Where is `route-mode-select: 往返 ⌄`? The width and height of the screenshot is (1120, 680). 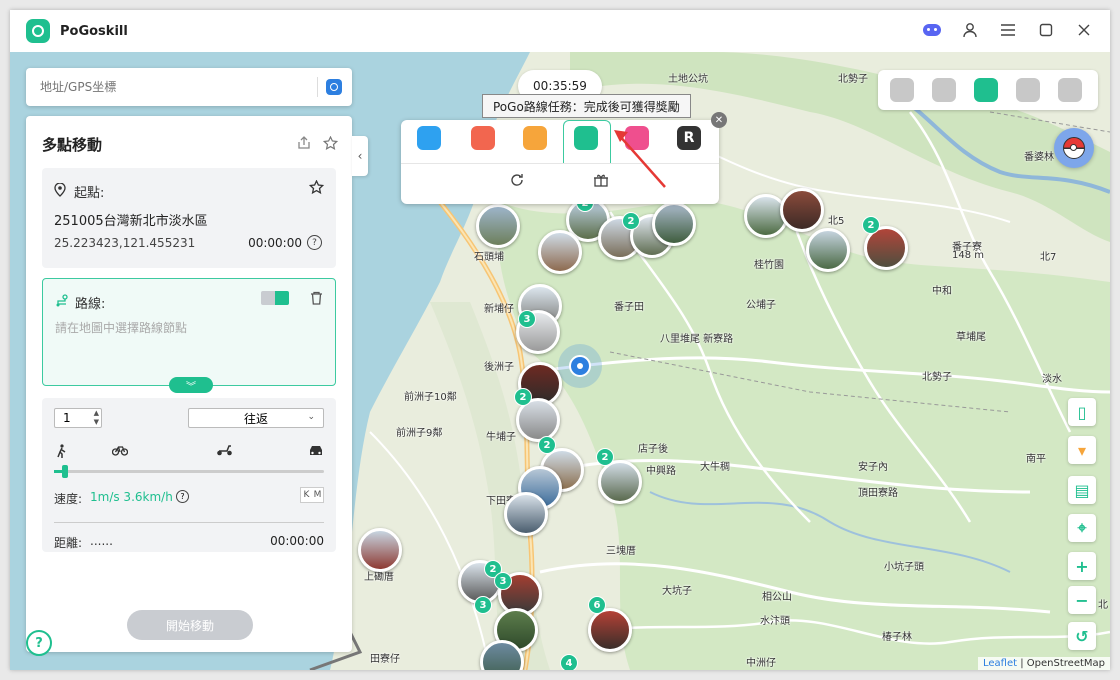 route-mode-select: 往返 ⌄ is located at coordinates (256, 418).